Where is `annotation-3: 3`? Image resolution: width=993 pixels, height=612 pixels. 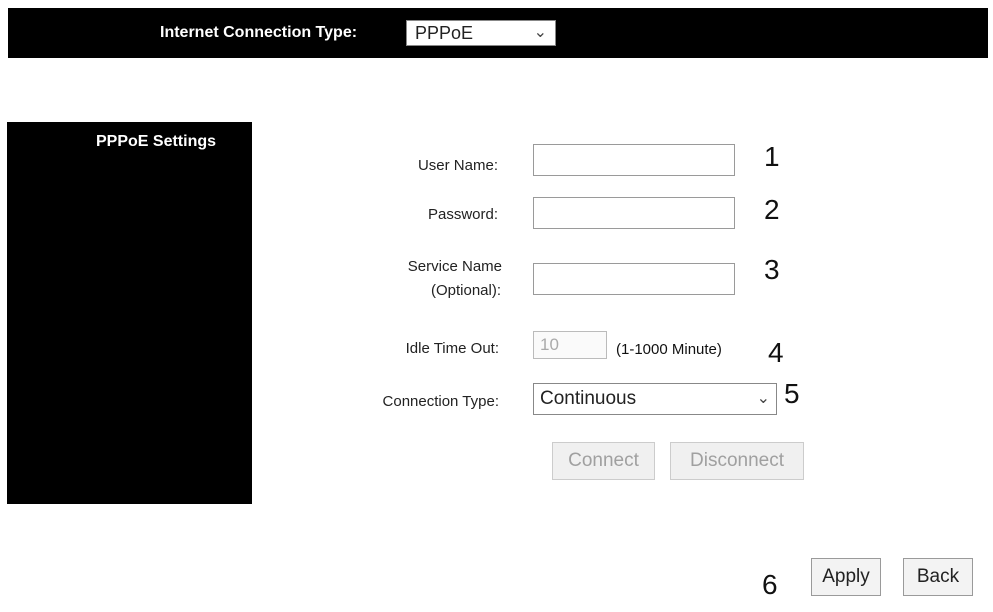
annotation-3: 3 is located at coordinates (772, 269).